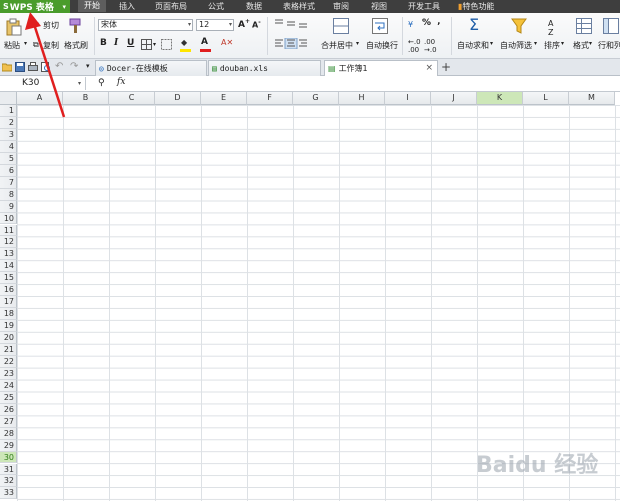  What do you see at coordinates (215, 25) in the screenshot?
I see `font-size-select: 12 ▾` at bounding box center [215, 25].